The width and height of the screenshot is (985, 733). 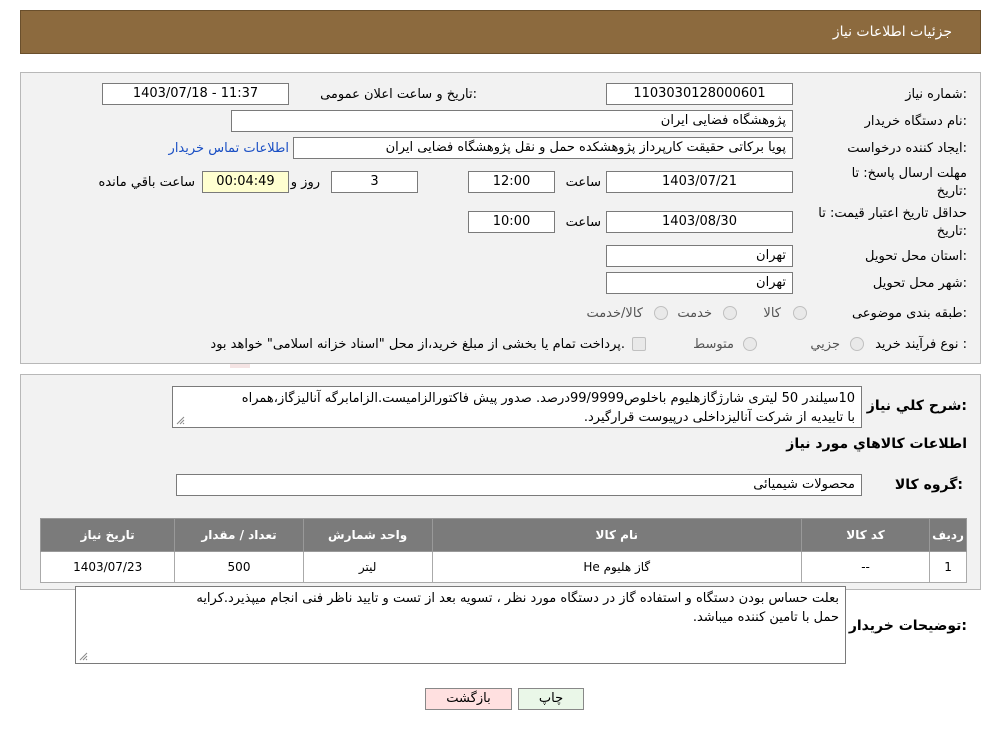 What do you see at coordinates (583, 222) in the screenshot?
I see `validity-time-label: ساعت` at bounding box center [583, 222].